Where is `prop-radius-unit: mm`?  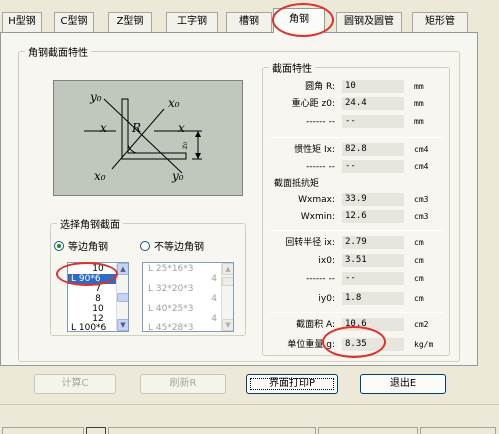
prop-radius-unit: mm is located at coordinates (419, 86).